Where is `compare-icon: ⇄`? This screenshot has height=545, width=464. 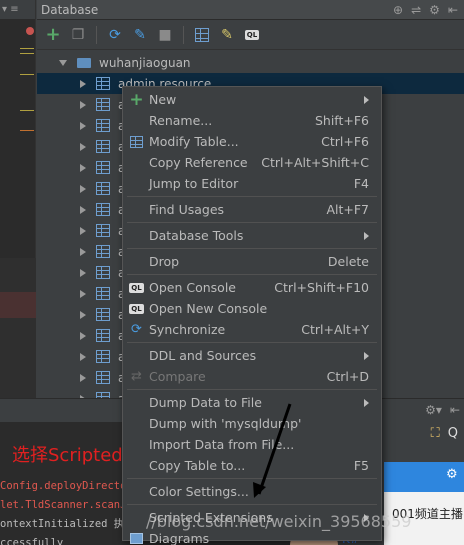
compare-icon: ⇄ is located at coordinates (136, 376).